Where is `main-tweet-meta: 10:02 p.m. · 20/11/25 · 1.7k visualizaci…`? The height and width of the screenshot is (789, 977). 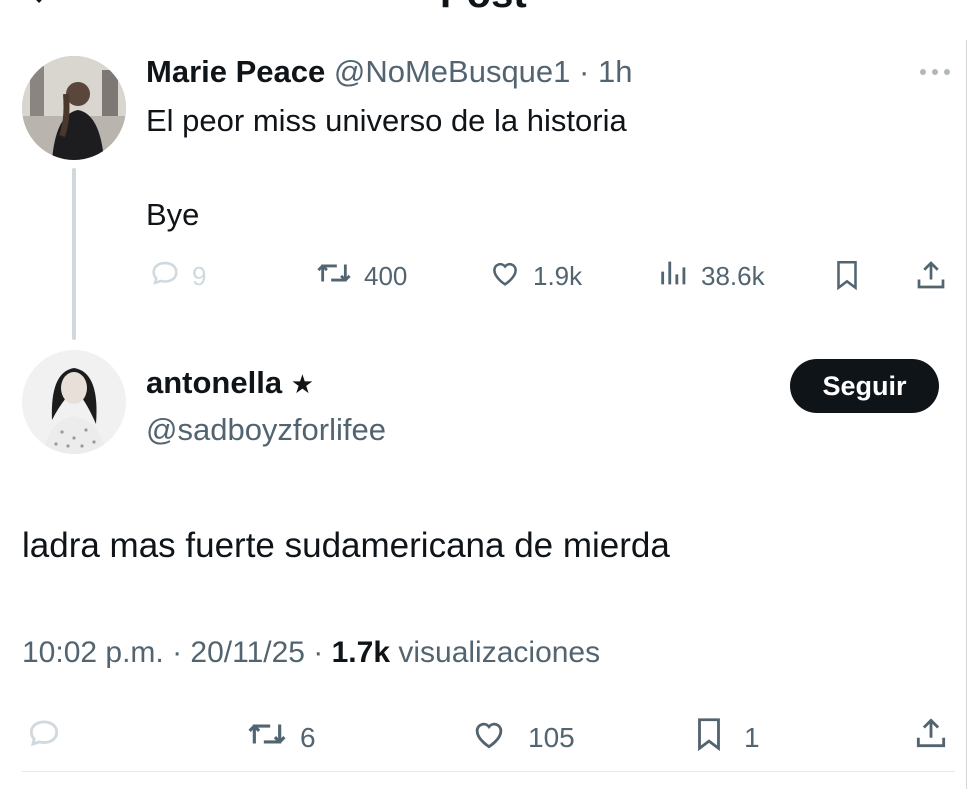 main-tweet-meta: 10:02 p.m. · 20/11/25 · 1.7k visualizaci… is located at coordinates (311, 653).